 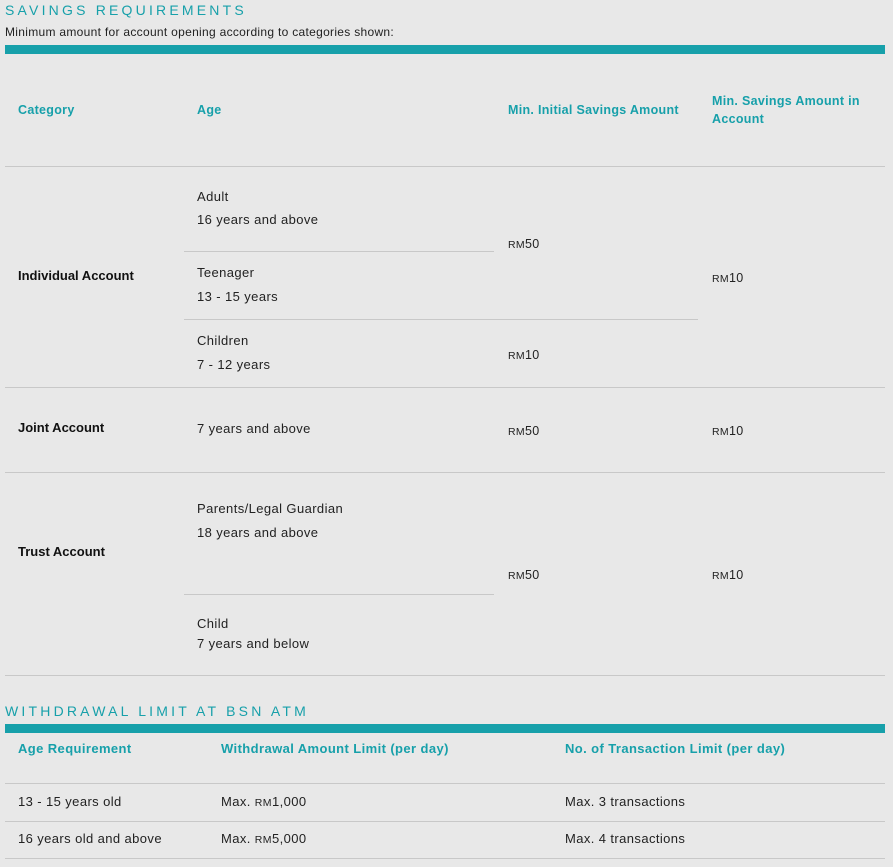 What do you see at coordinates (223, 340) in the screenshot?
I see `age-child-label: Children` at bounding box center [223, 340].